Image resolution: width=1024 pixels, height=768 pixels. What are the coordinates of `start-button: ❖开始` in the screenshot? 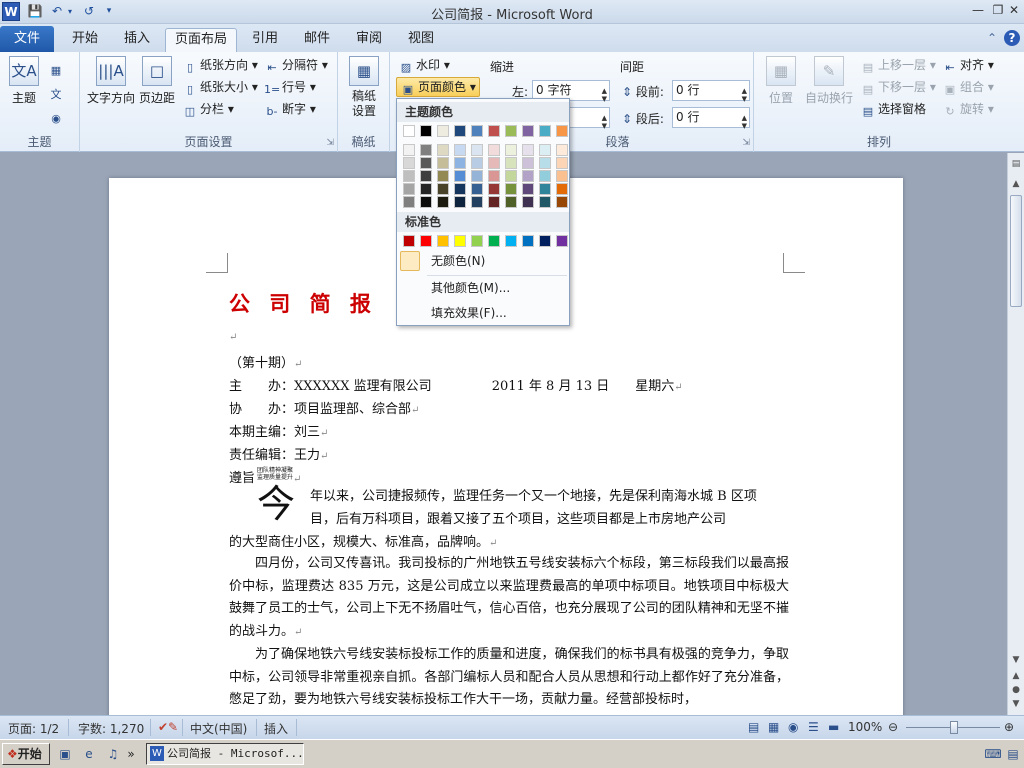 It's located at (26, 754).